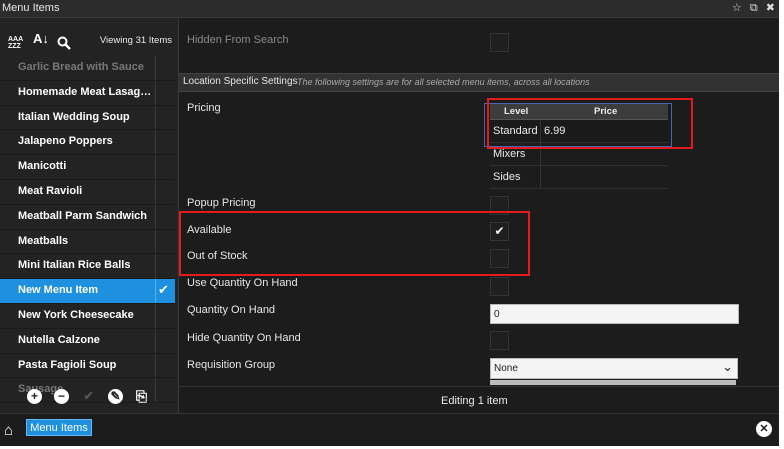 Image resolution: width=784 pixels, height=449 pixels. Describe the element at coordinates (42, 166) in the screenshot. I see `list-item-label: Manicotti` at that location.